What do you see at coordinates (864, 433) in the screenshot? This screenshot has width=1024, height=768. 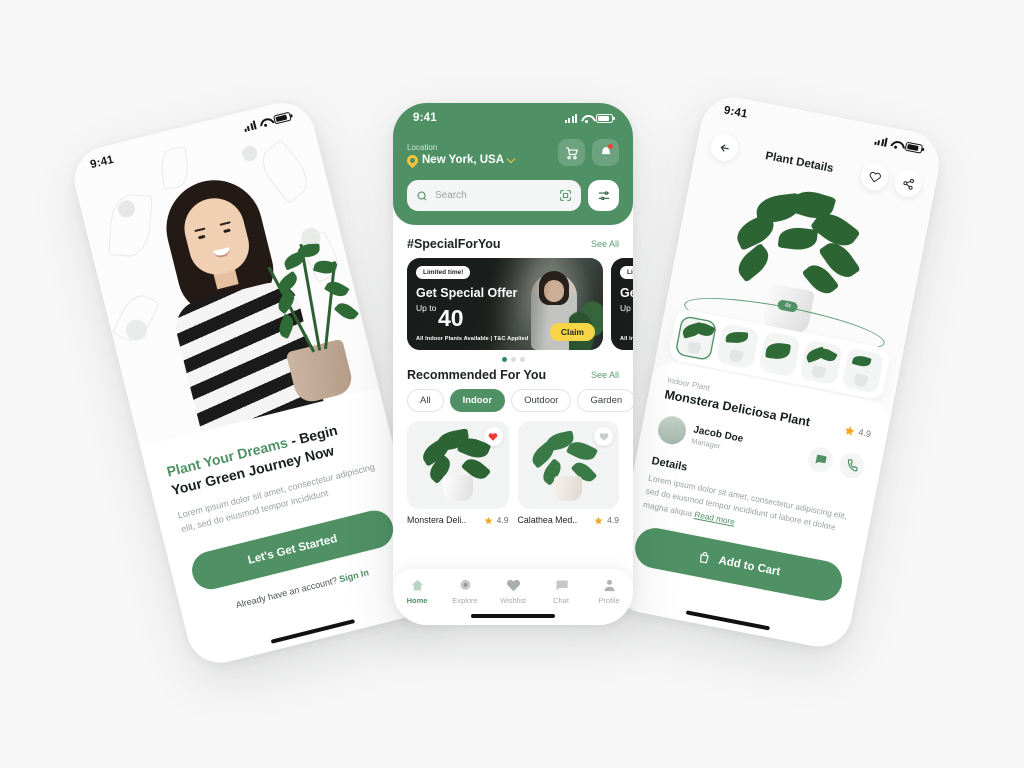 I see `rating-value: 4.9` at bounding box center [864, 433].